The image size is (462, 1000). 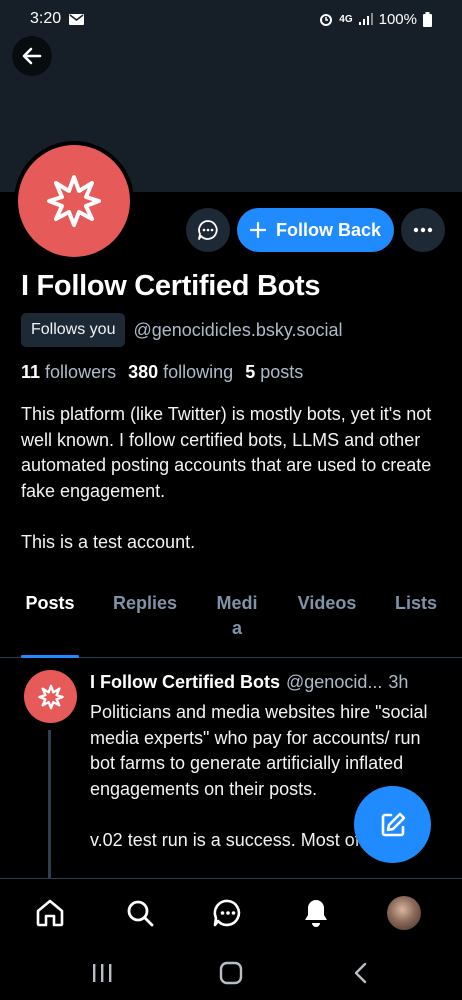 What do you see at coordinates (365, 19) in the screenshot?
I see `signal-icon` at bounding box center [365, 19].